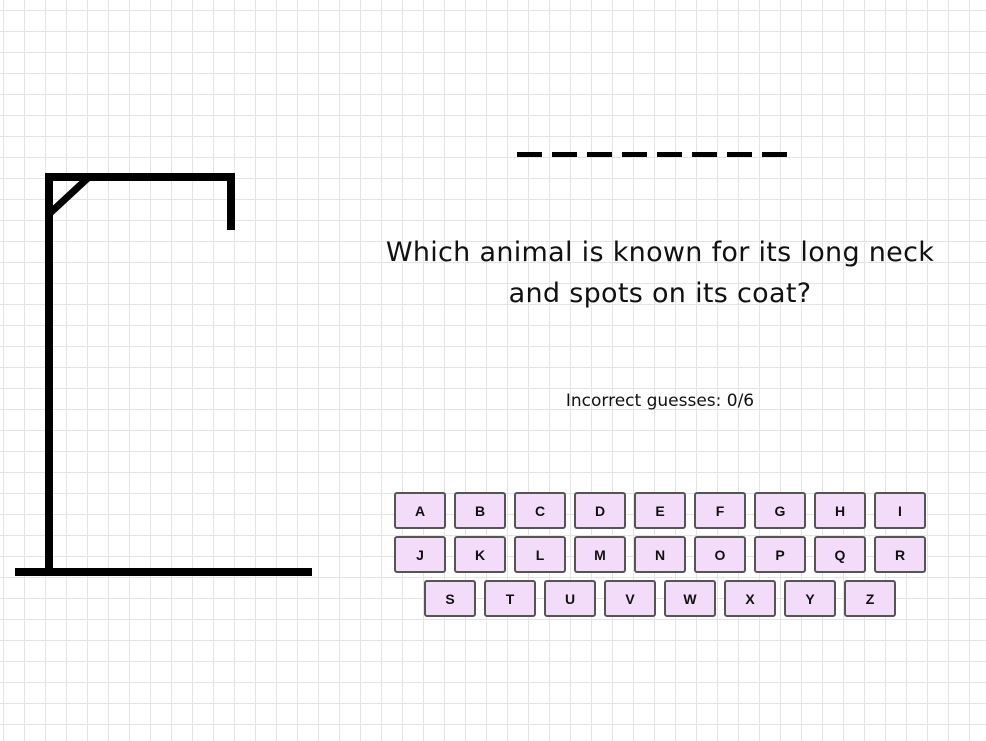  I want to click on letter-key-r: R, so click(900, 554).